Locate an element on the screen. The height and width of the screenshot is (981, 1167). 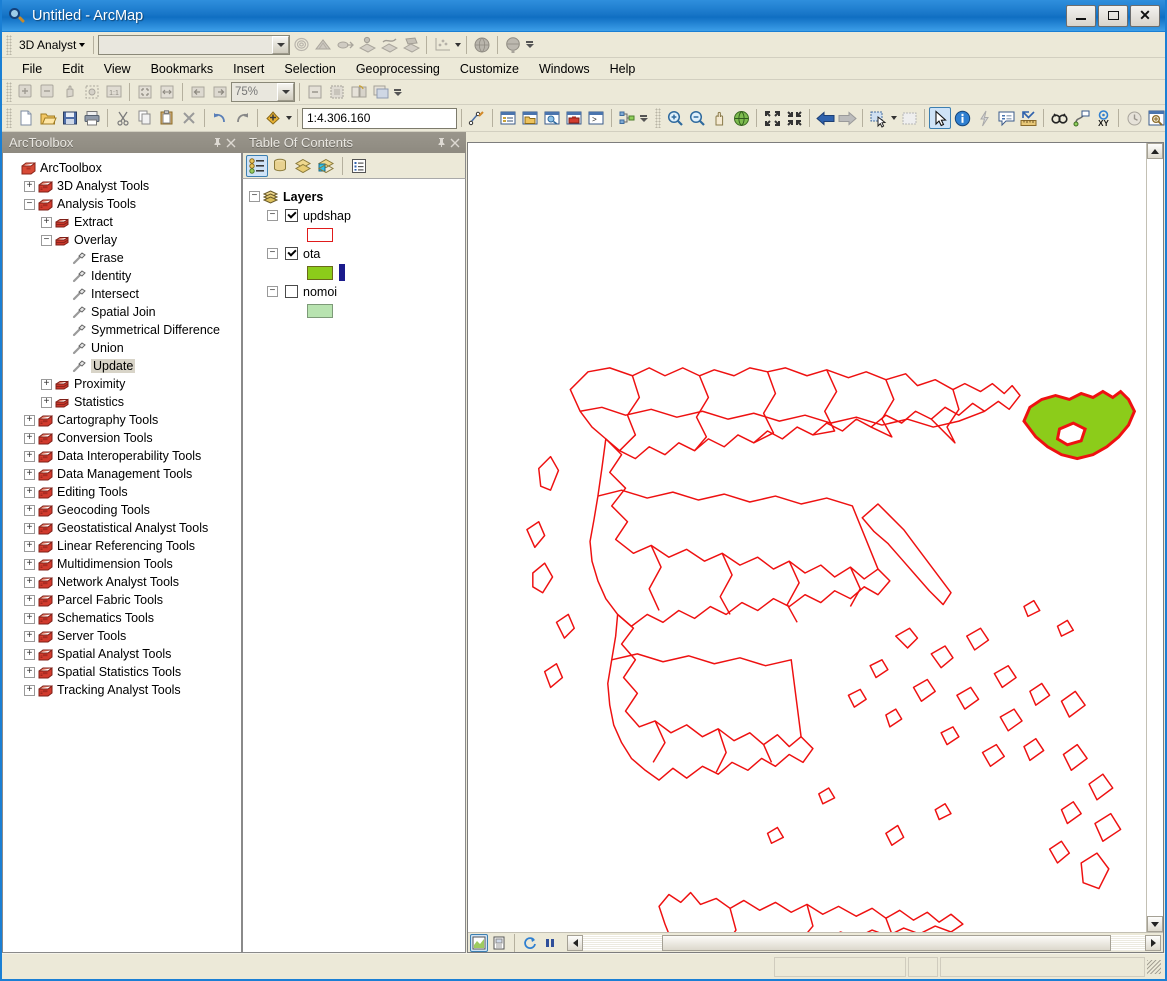
menu-geoprocessing: Geoprocessing is located at coordinates (398, 69).